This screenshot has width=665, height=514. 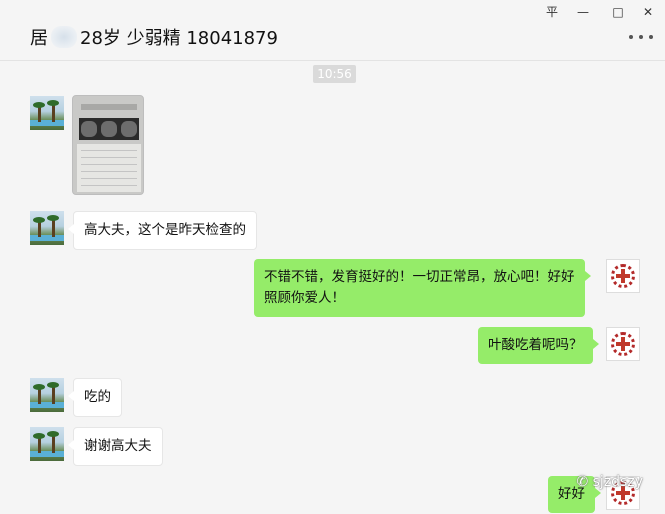 I want to click on chat-title-prefix: 居, so click(x=39, y=38).